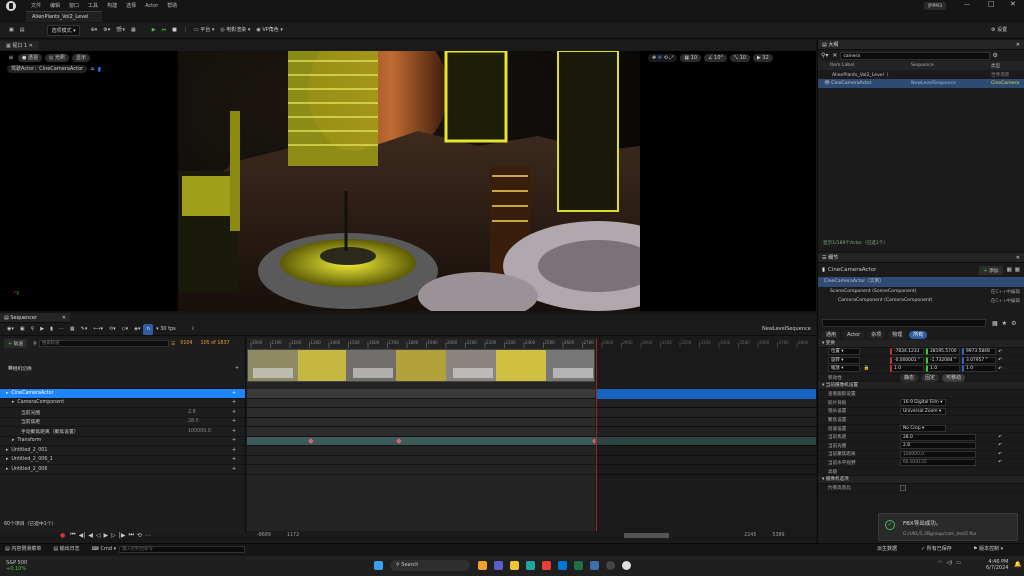  Describe the element at coordinates (185, 30) in the screenshot. I see `play-options-icon: ⋮` at that location.